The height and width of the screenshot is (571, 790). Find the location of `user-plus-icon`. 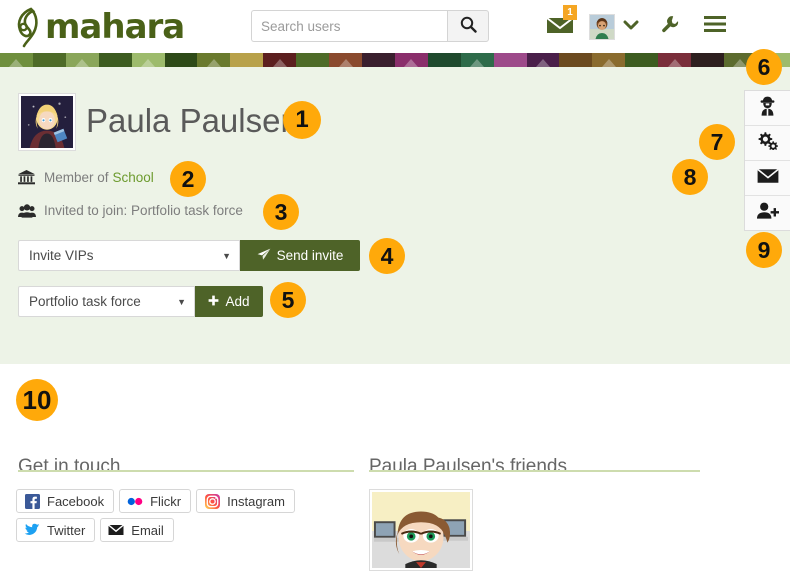

user-plus-icon is located at coordinates (767, 213).